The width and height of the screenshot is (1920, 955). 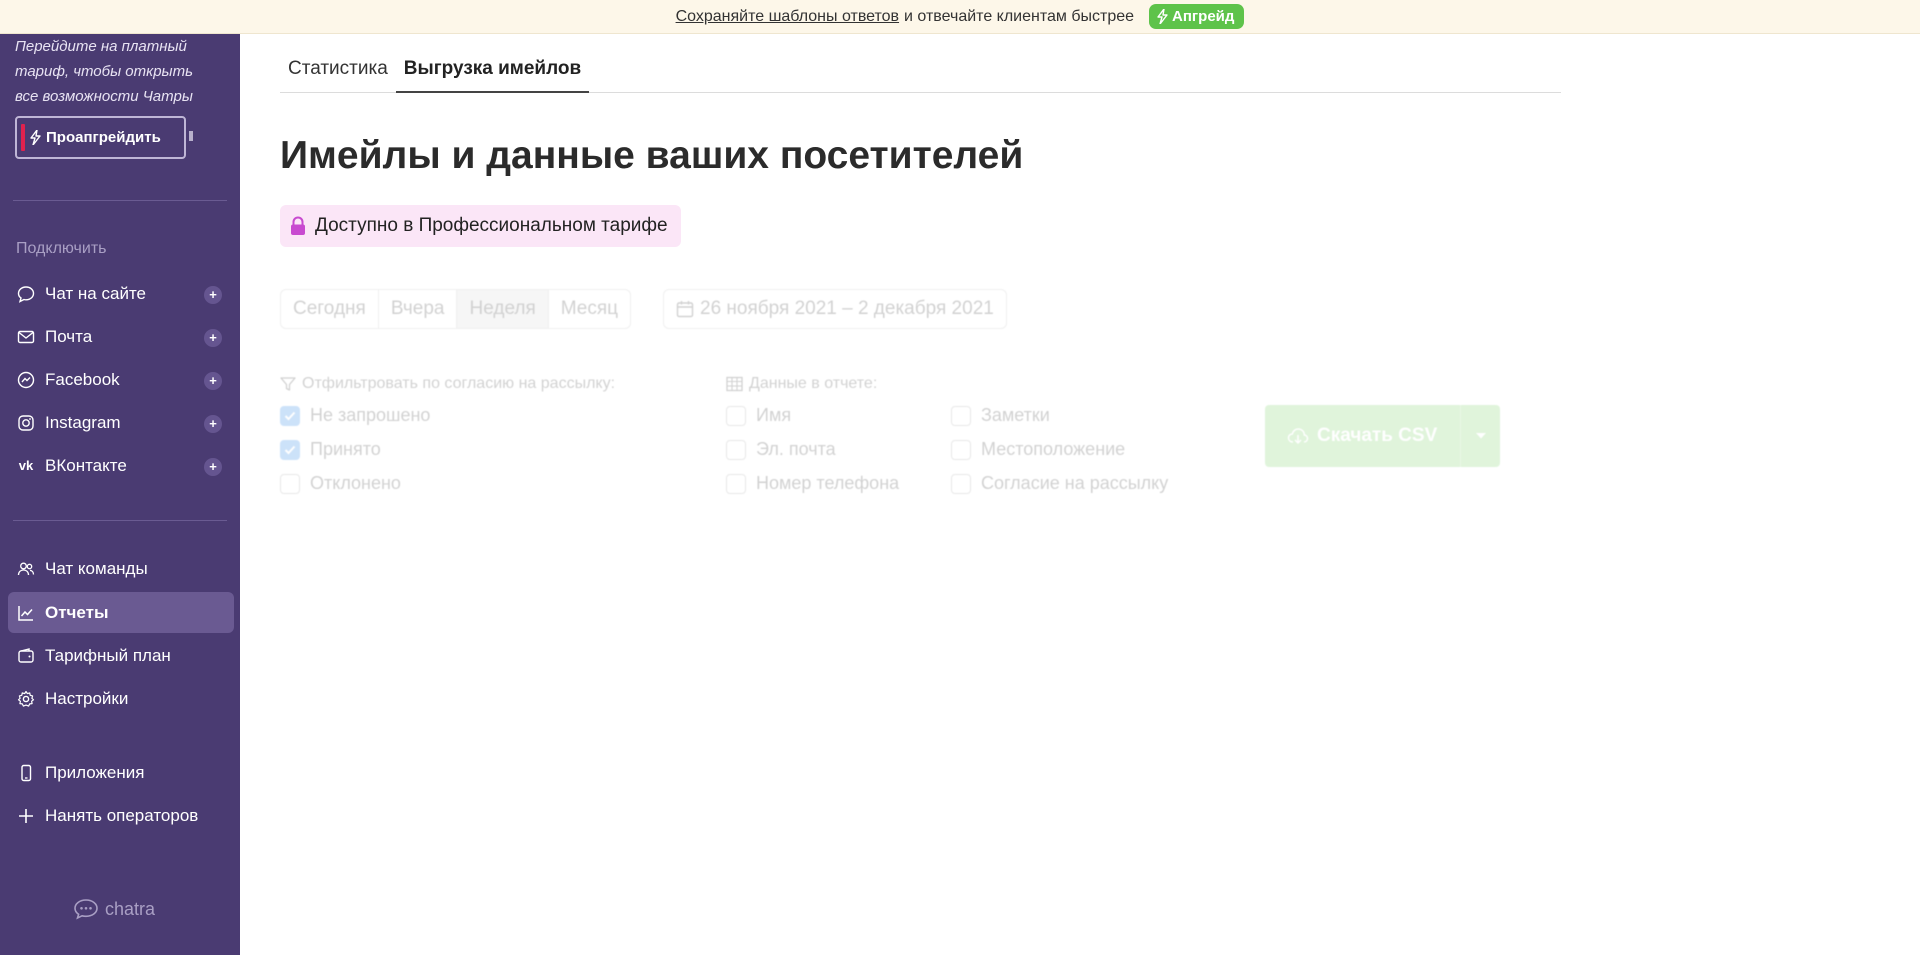 I want to click on brand-name: chatra, so click(x=130, y=908).